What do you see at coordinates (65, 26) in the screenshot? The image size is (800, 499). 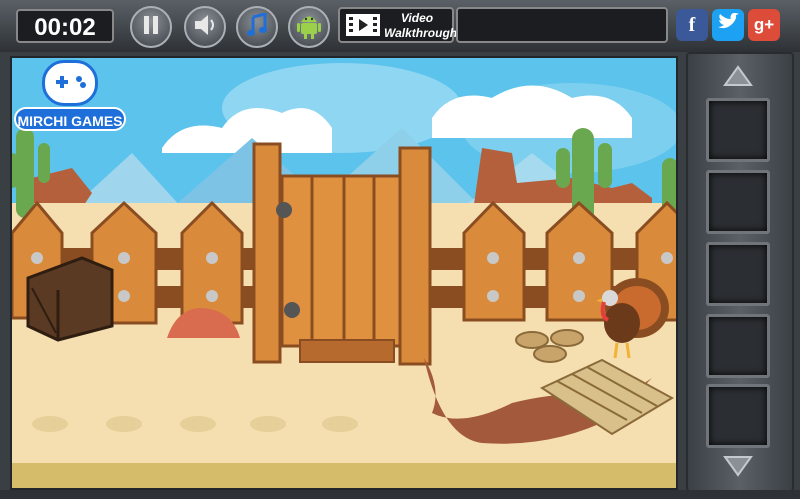 I see `timer-display: 00:02` at bounding box center [65, 26].